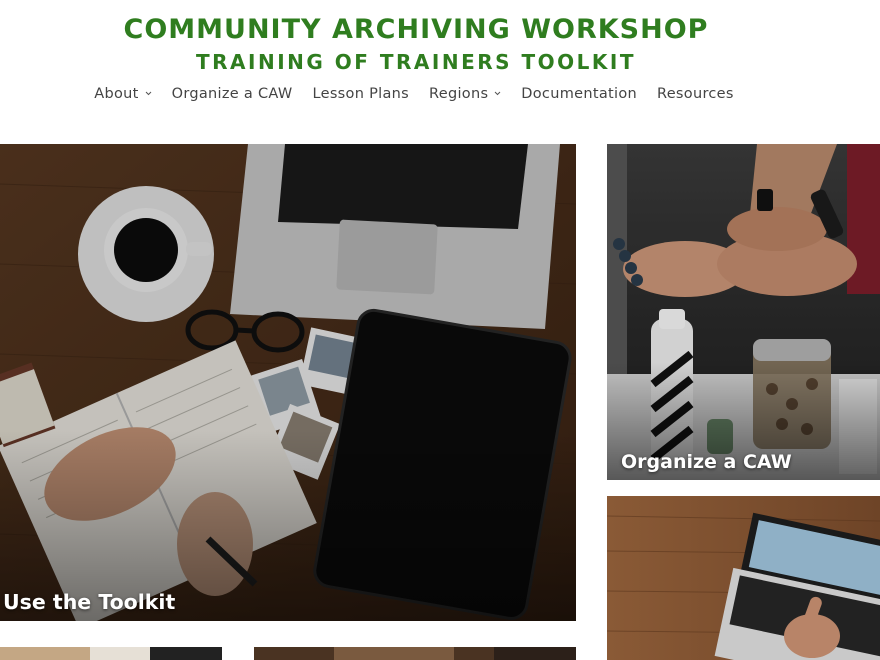  I want to click on tile-laptop-typing, so click(743, 578).